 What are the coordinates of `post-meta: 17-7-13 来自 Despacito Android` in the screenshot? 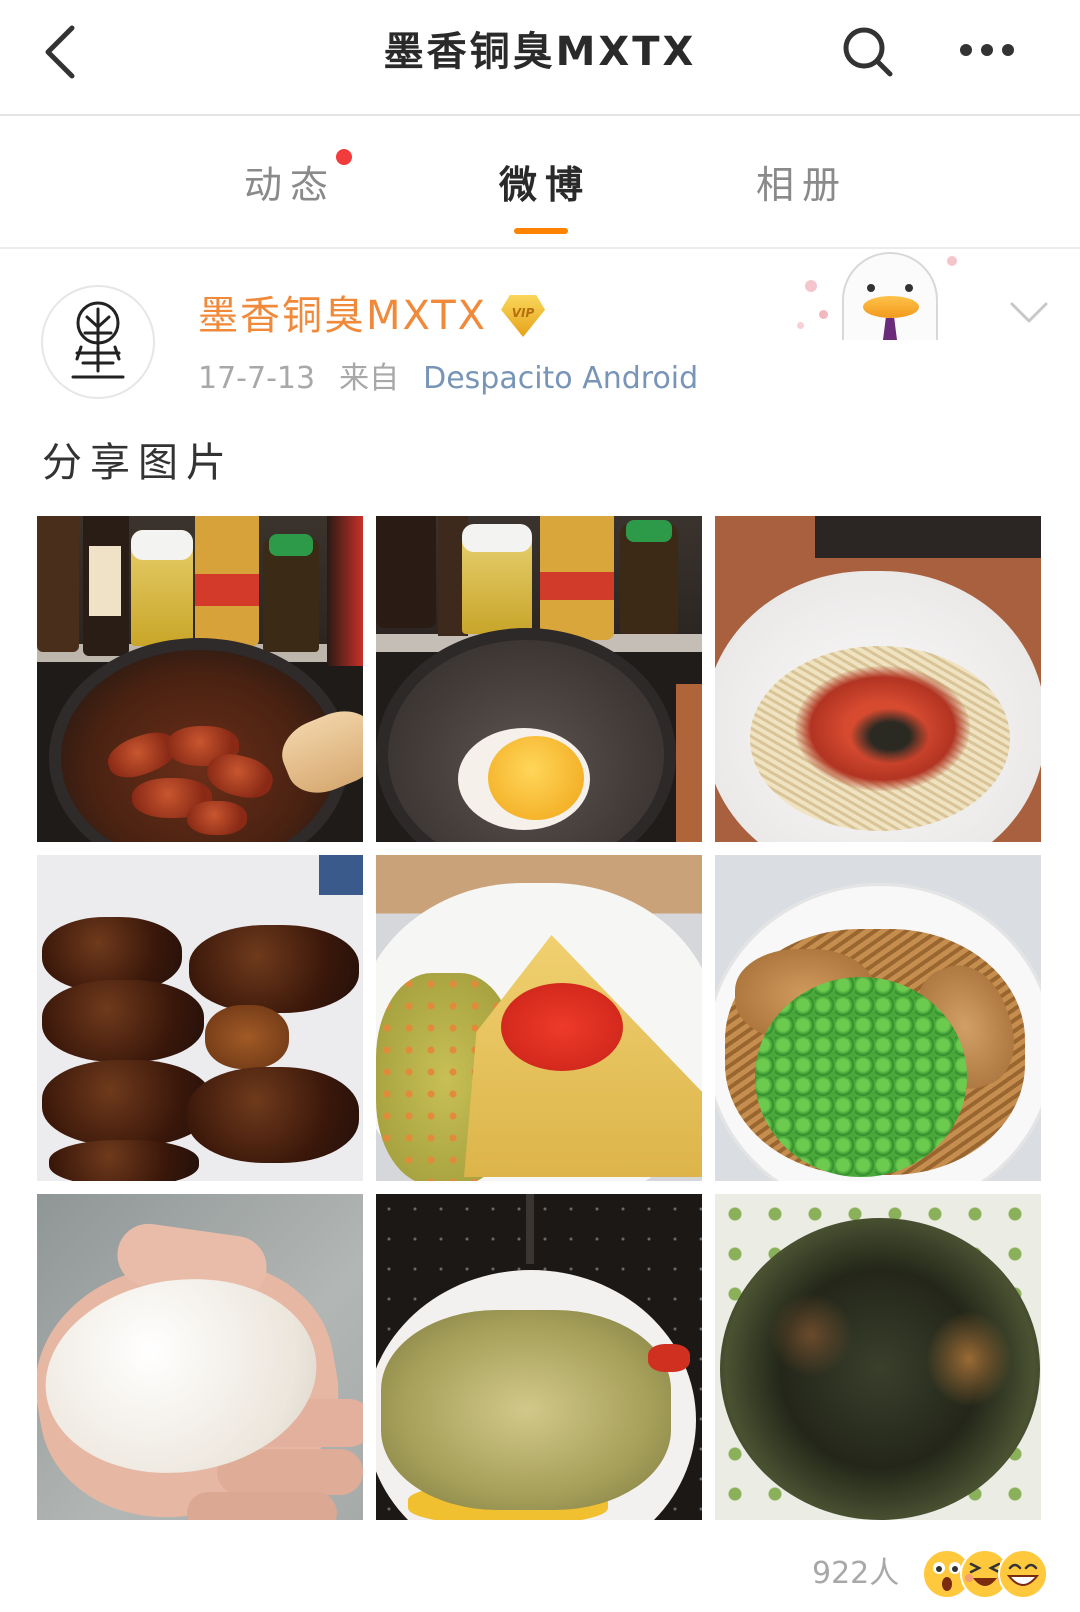 It's located at (448, 379).